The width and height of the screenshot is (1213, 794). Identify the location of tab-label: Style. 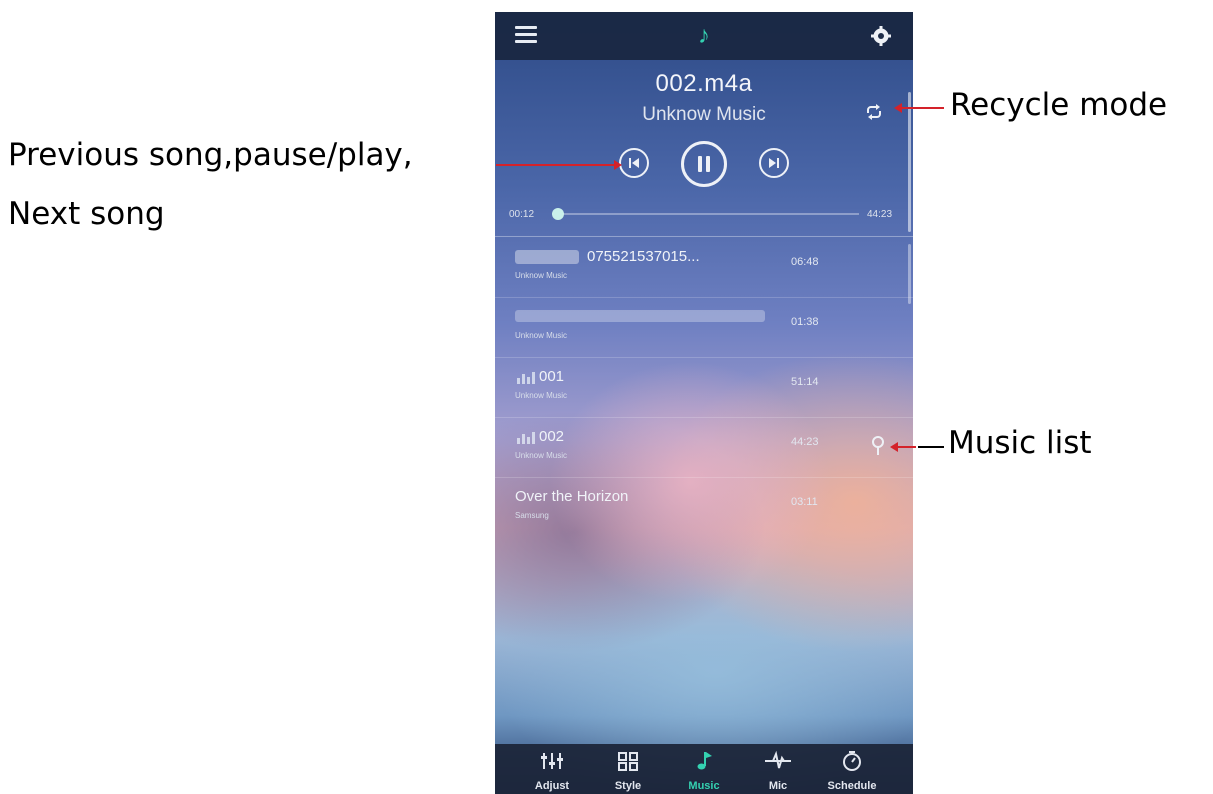
(628, 786).